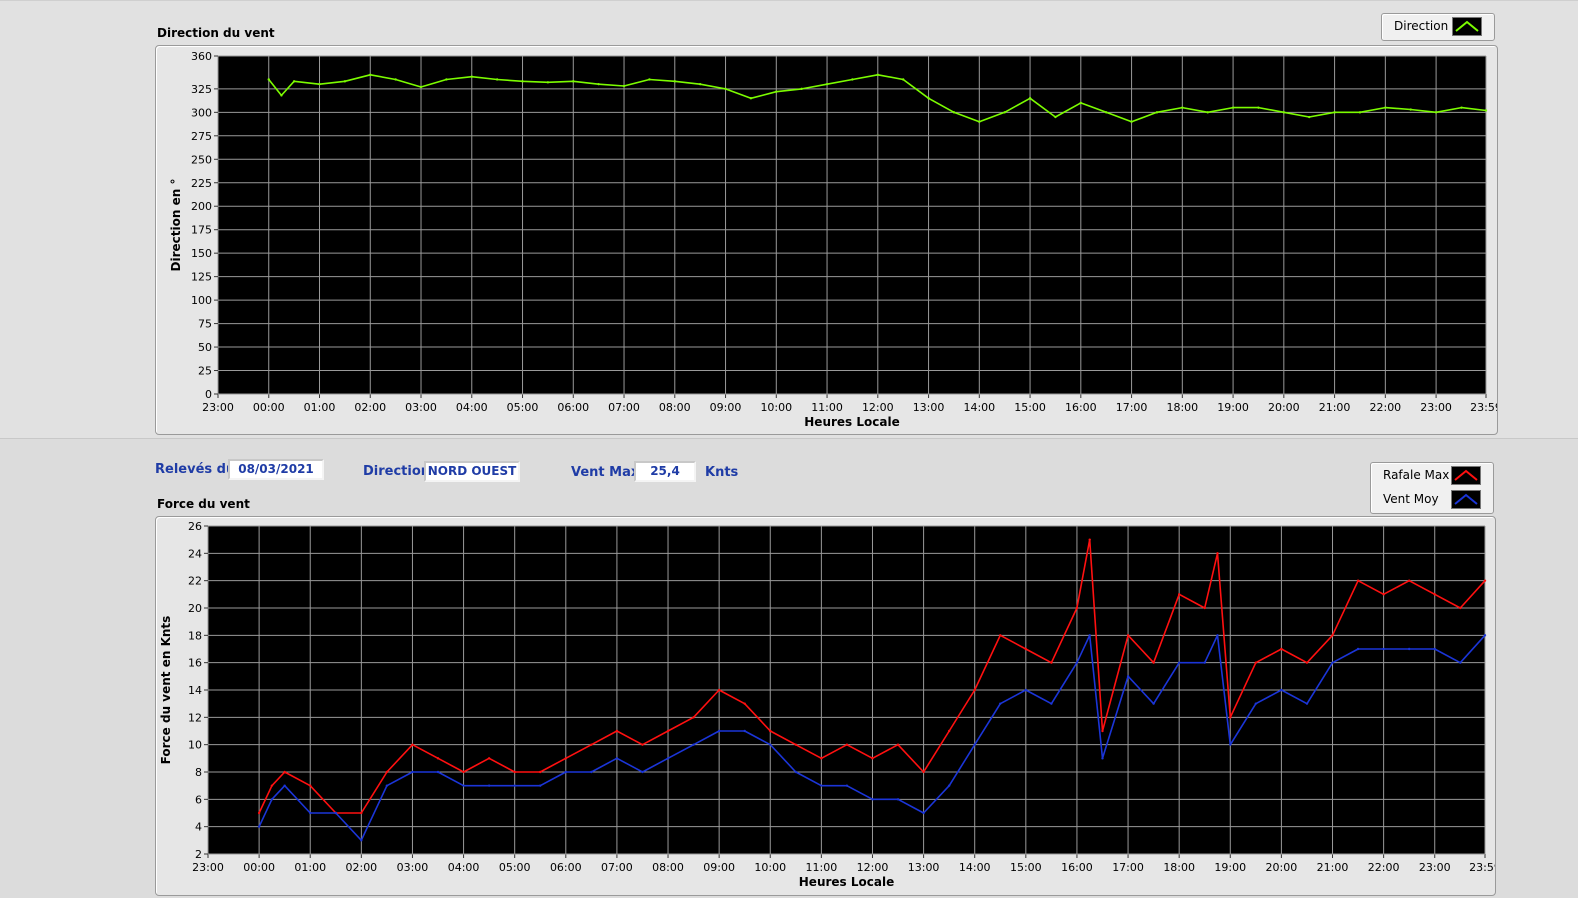  I want to click on legend-label-rafale-max: Rafale Max, so click(1416, 475).